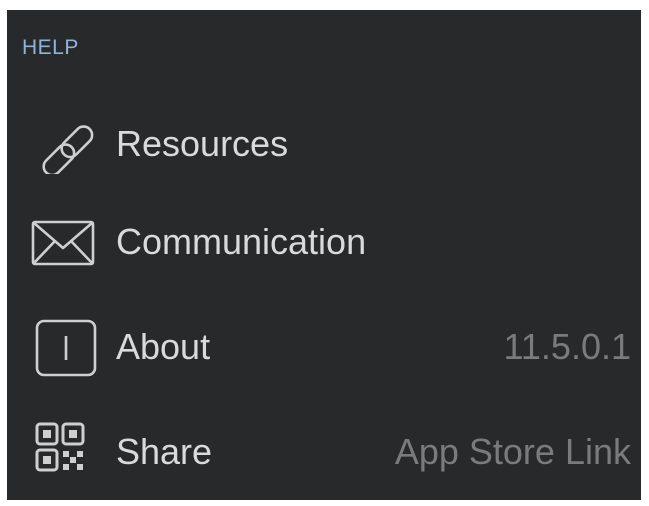 The image size is (649, 506). Describe the element at coordinates (63, 452) in the screenshot. I see `qr-code-icon` at that location.